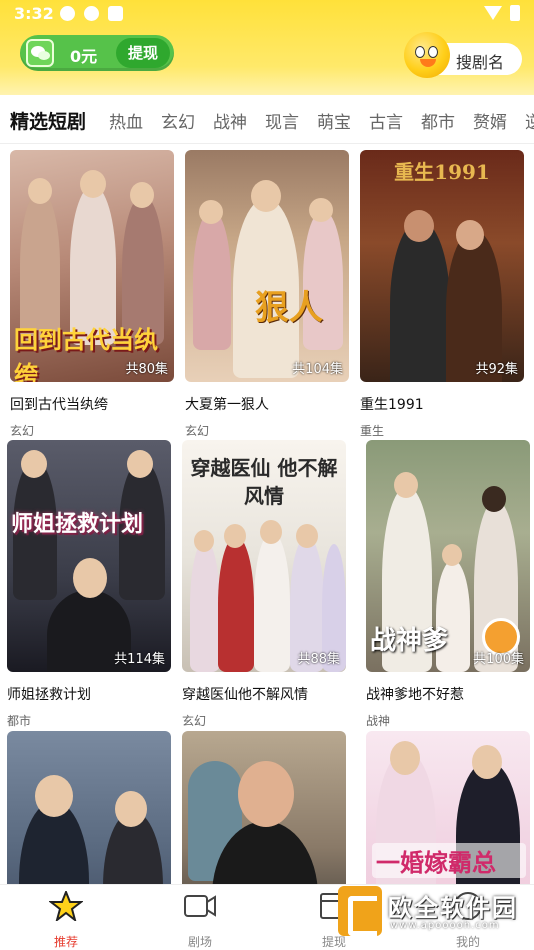  I want to click on episode-count: 共104集, so click(317, 369).